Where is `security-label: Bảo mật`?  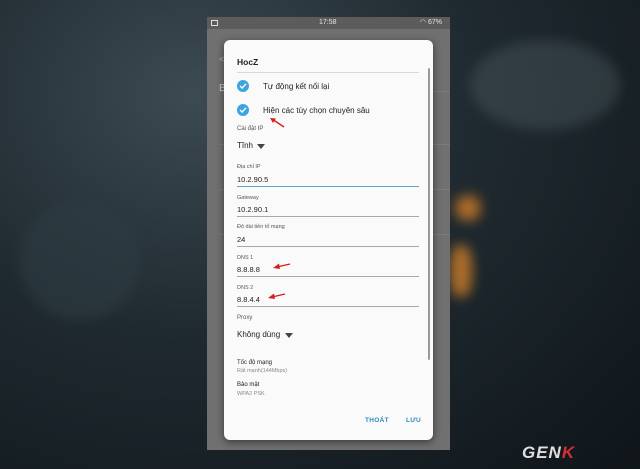
security-label: Bảo mật is located at coordinates (248, 385).